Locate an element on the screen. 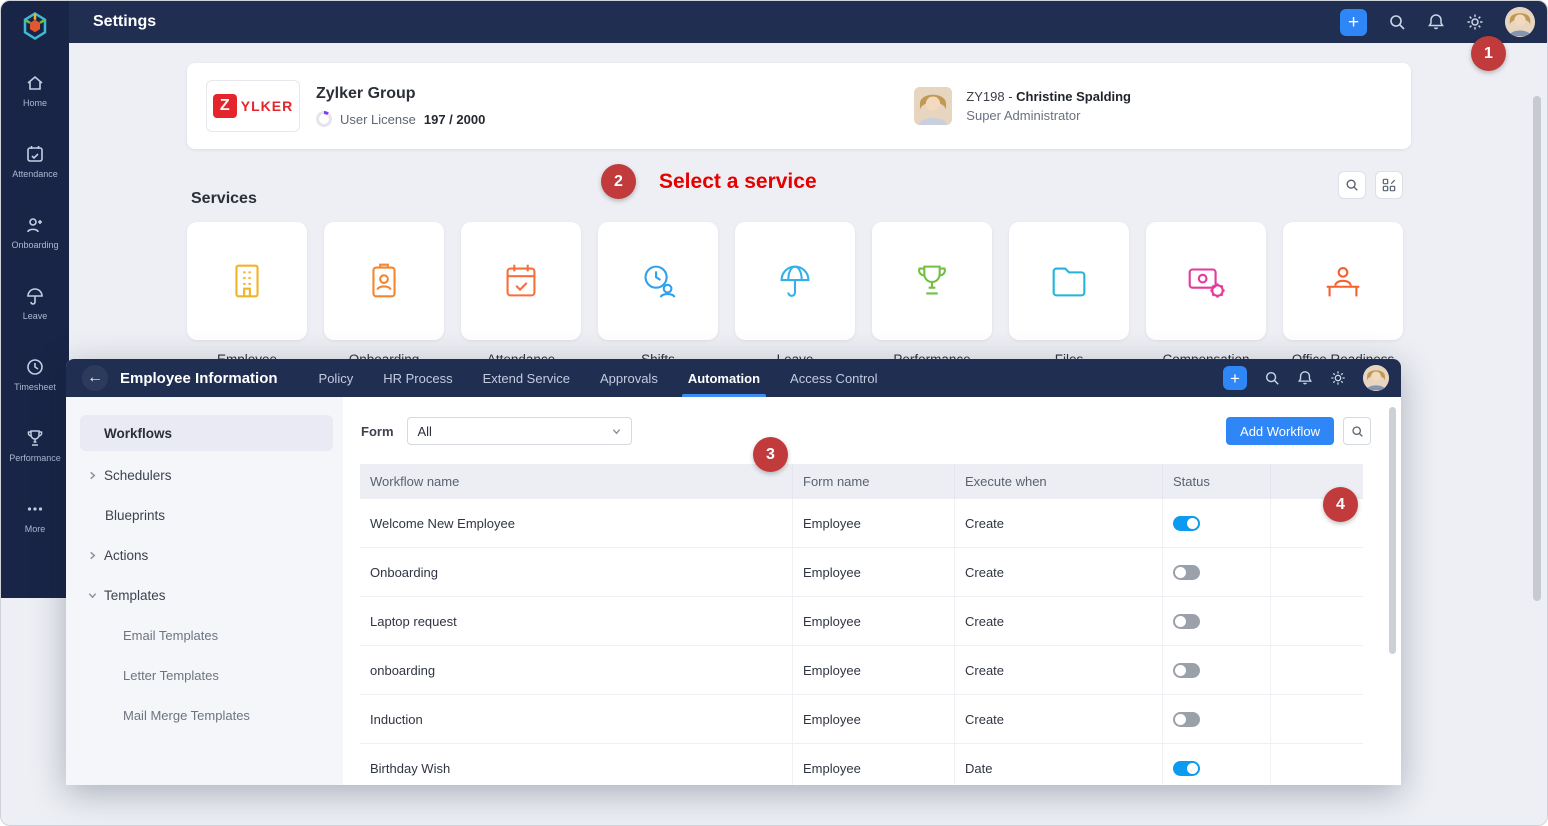 Image resolution: width=1548 pixels, height=826 pixels. attendance-service-icon is located at coordinates (521, 281).